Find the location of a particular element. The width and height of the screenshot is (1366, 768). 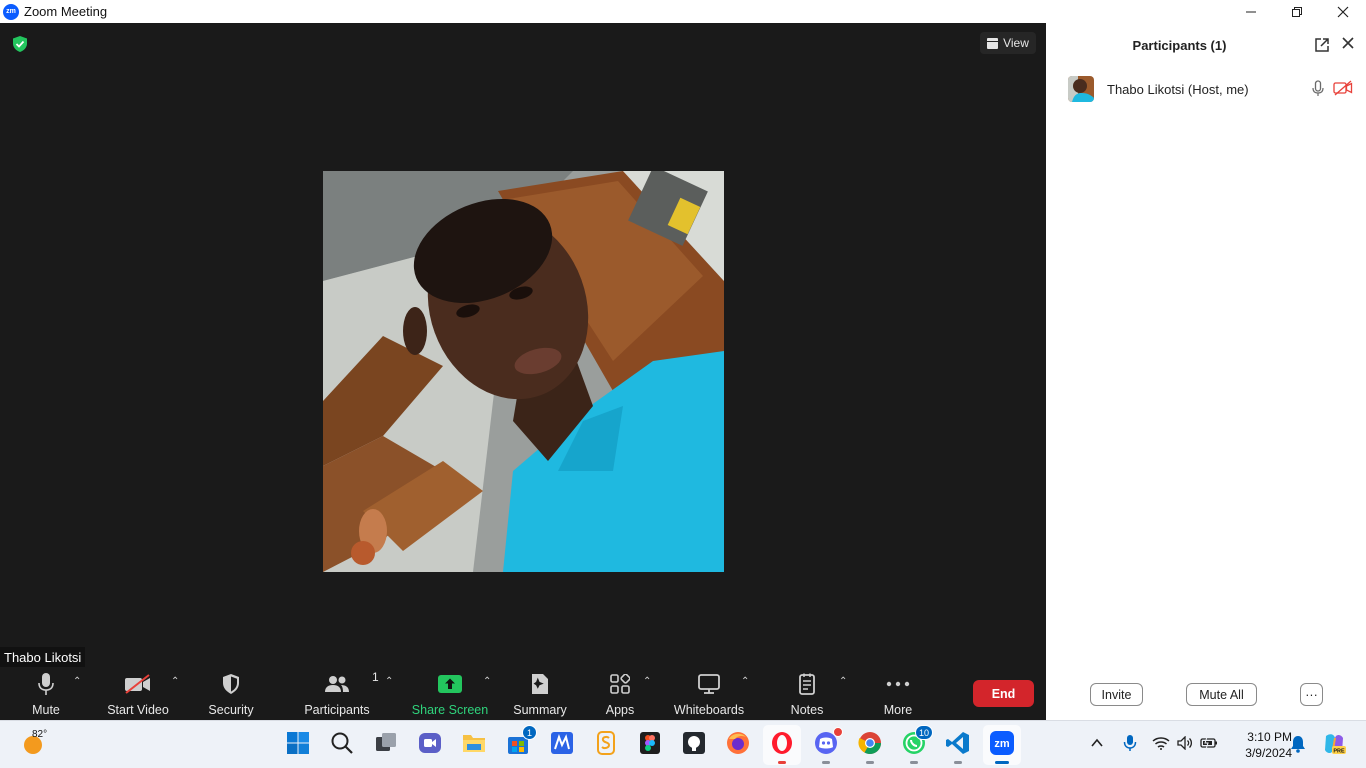

summary-button: Summary is located at coordinates (540, 693).